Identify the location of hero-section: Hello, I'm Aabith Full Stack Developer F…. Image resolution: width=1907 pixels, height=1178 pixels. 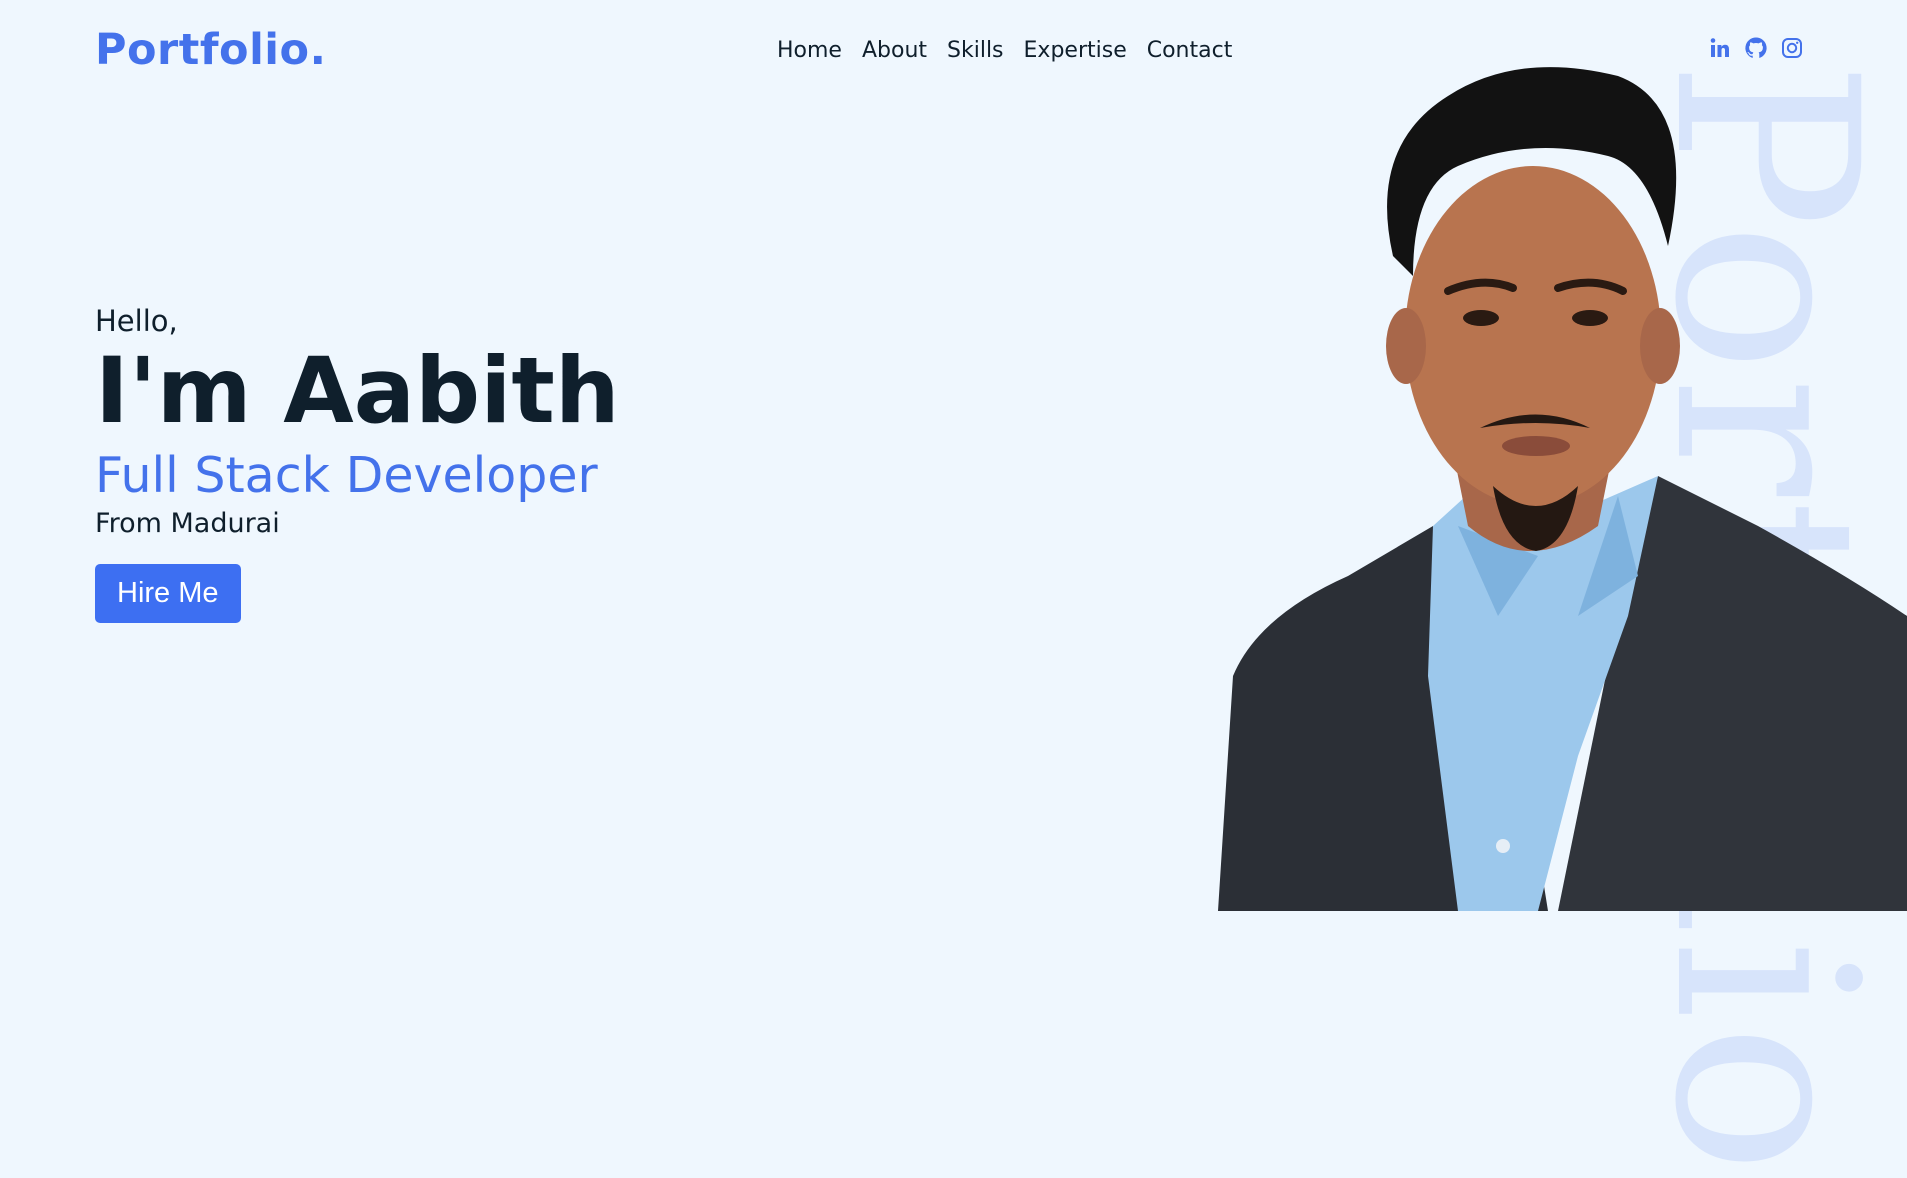
(357, 462).